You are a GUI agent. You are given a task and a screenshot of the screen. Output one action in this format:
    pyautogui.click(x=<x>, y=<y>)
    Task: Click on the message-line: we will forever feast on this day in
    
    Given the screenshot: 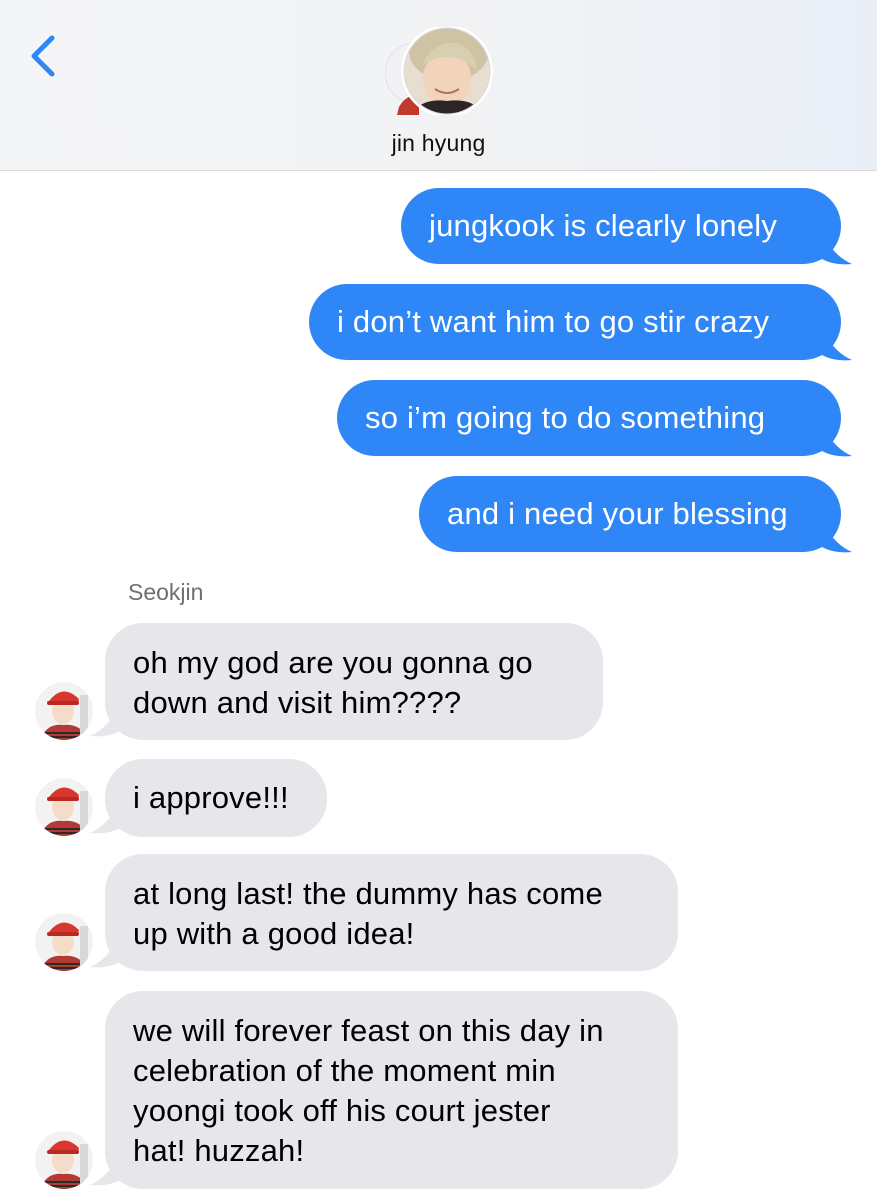 What is the action you would take?
    pyautogui.click(x=368, y=1030)
    